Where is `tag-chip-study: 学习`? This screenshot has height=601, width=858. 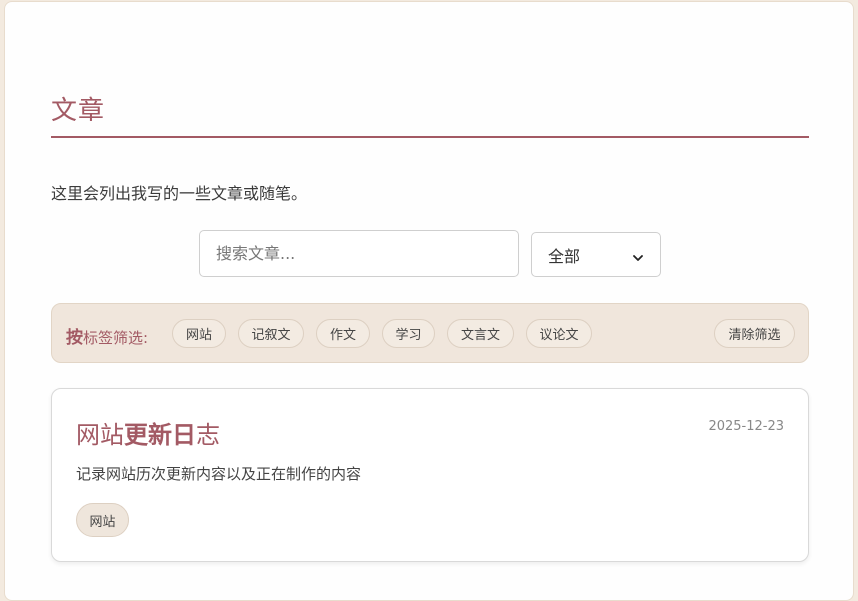 tag-chip-study: 学习 is located at coordinates (408, 333).